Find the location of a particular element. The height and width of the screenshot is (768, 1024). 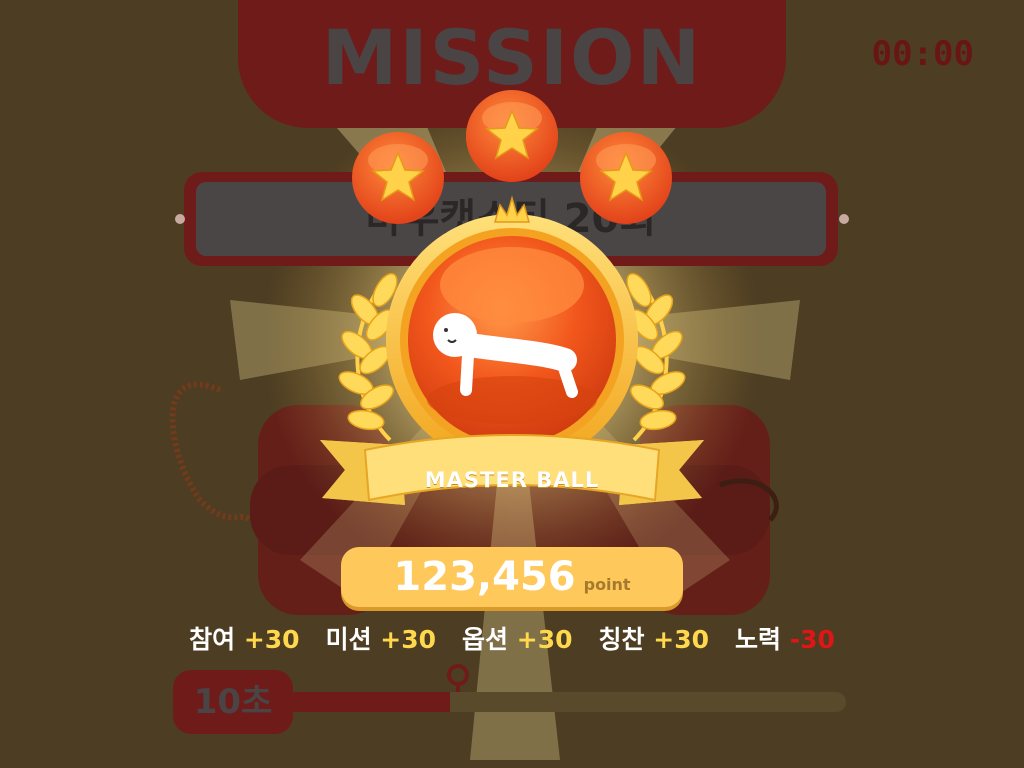

star-orb-left is located at coordinates (398, 178).